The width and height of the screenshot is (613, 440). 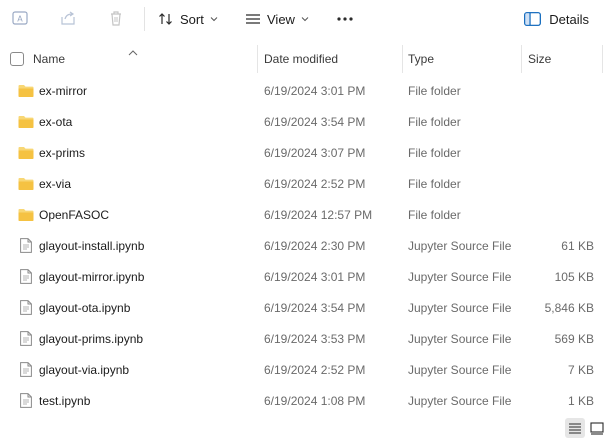 What do you see at coordinates (569, 307) in the screenshot?
I see `file-size: 5,846 KB` at bounding box center [569, 307].